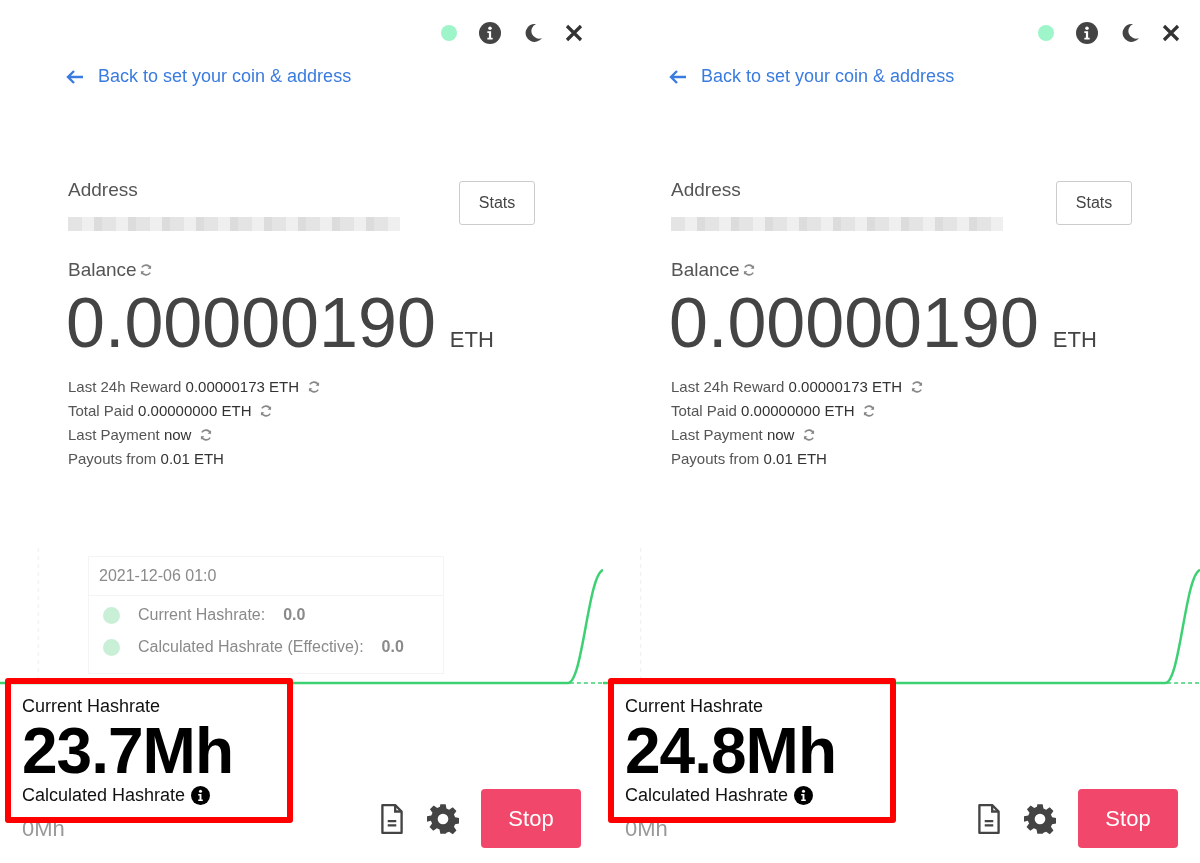  I want to click on current-hashrate-value: 23.7Mh, so click(127, 751).